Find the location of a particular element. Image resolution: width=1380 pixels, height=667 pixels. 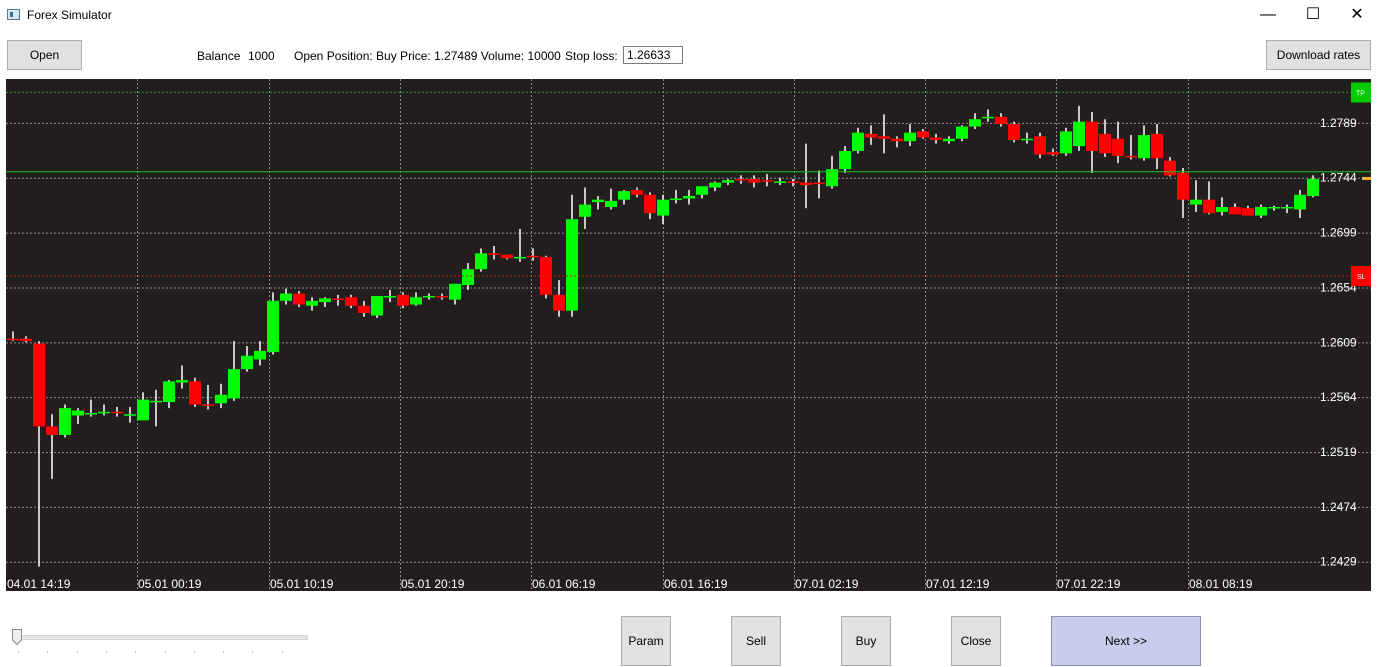

window-title: Forex Simulator is located at coordinates (69, 15).